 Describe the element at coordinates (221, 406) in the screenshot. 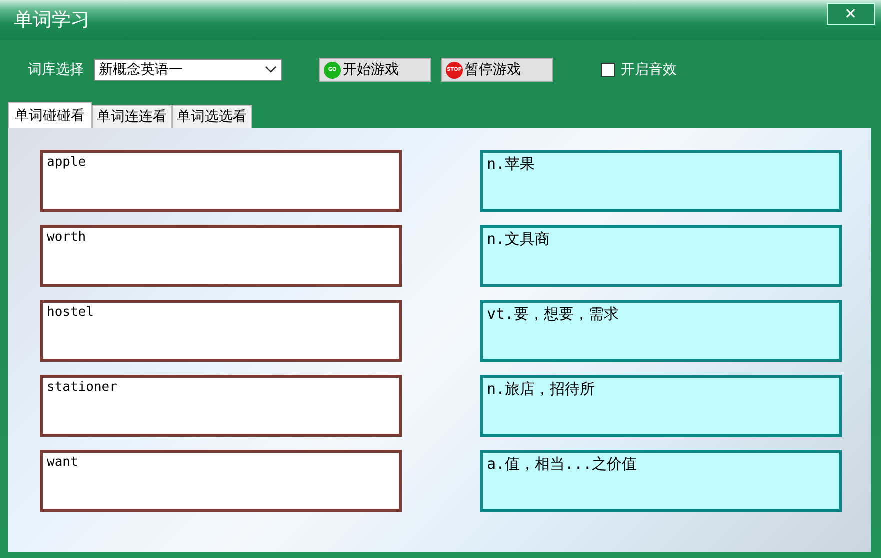

I see `word-card: stationer` at that location.